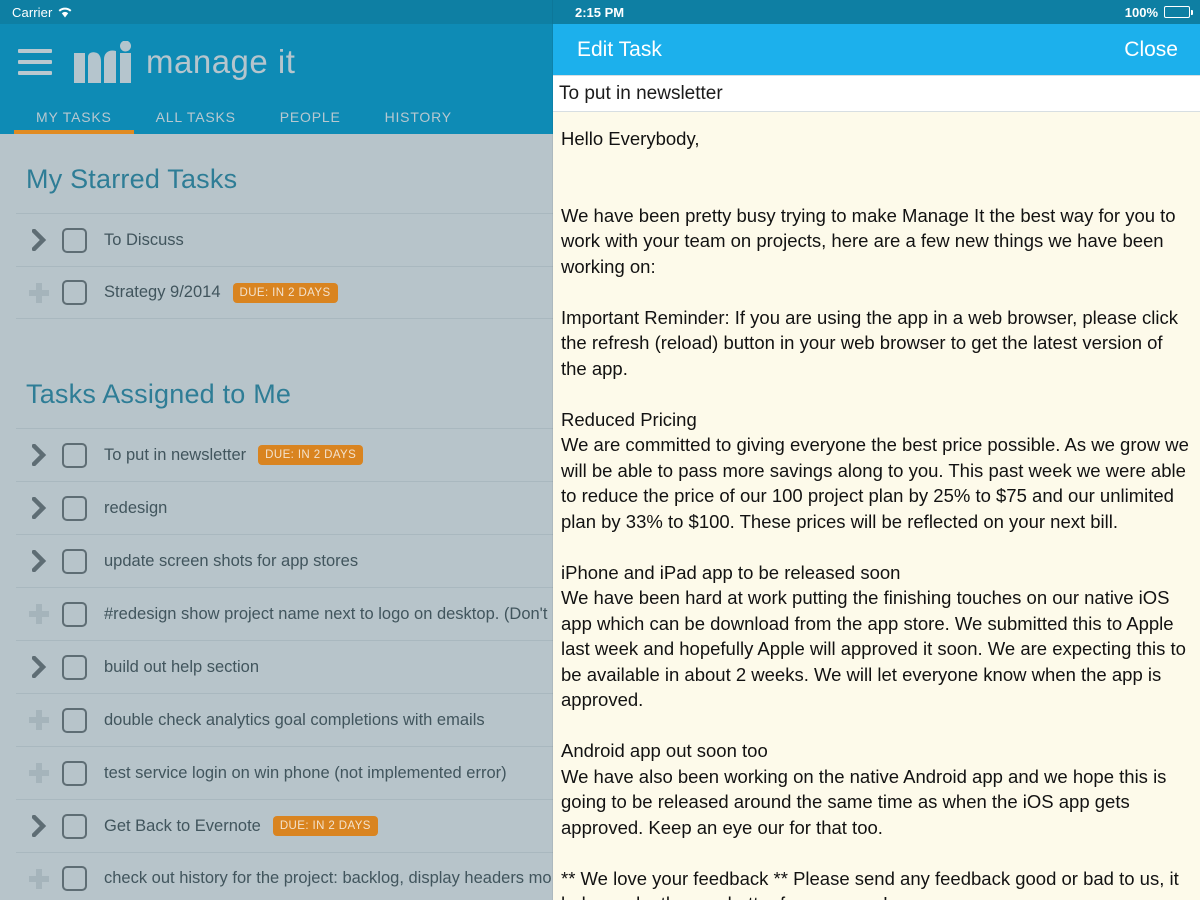  Describe the element at coordinates (102, 62) in the screenshot. I see `manage-it-logo-mark` at that location.